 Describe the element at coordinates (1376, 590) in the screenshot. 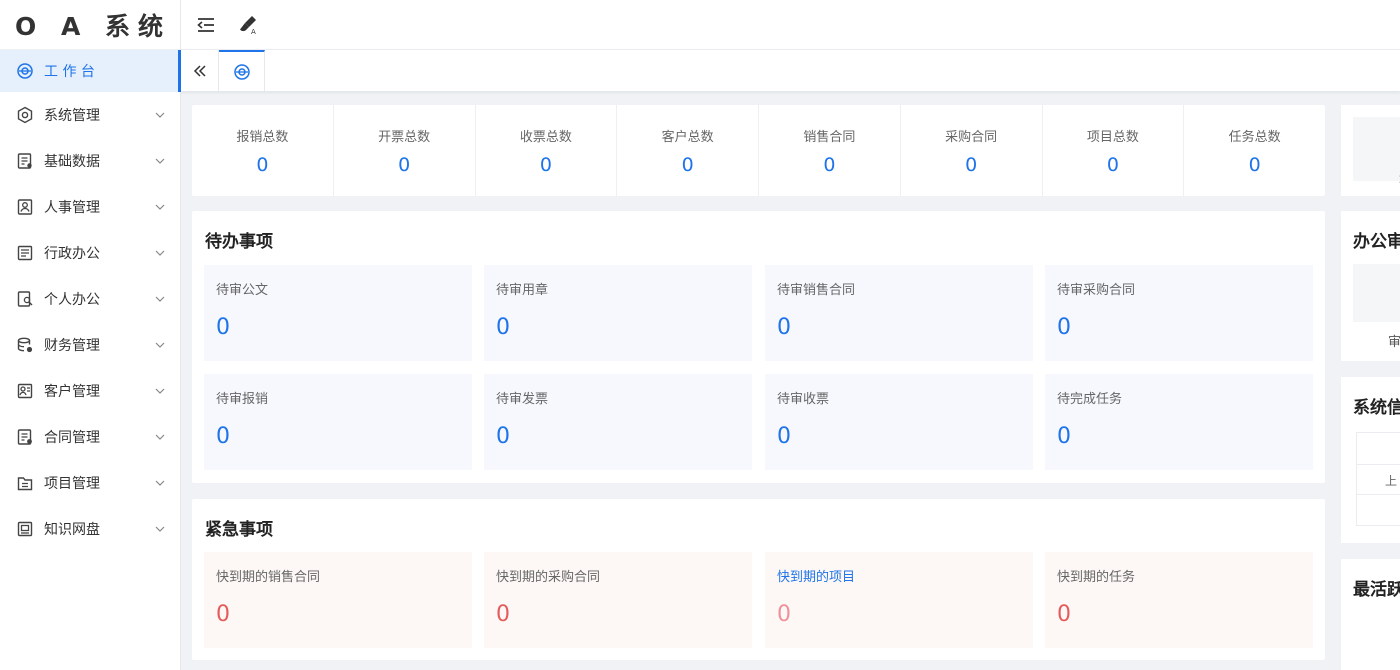

I see `most-active-title: 最活跃` at that location.